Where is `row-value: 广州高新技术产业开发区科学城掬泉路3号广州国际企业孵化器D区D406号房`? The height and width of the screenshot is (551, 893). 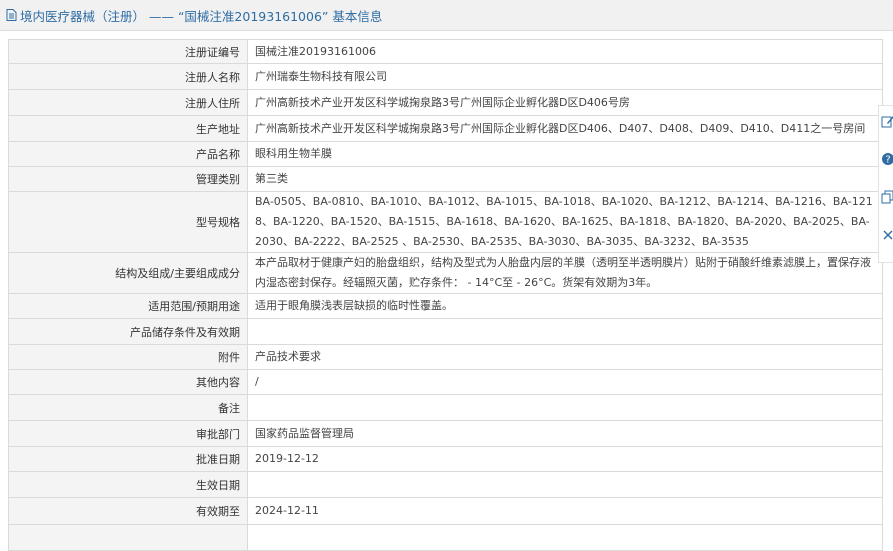
row-value: 广州高新技术产业开发区科学城掬泉路3号广州国际企业孵化器D区D406号房 is located at coordinates (565, 102).